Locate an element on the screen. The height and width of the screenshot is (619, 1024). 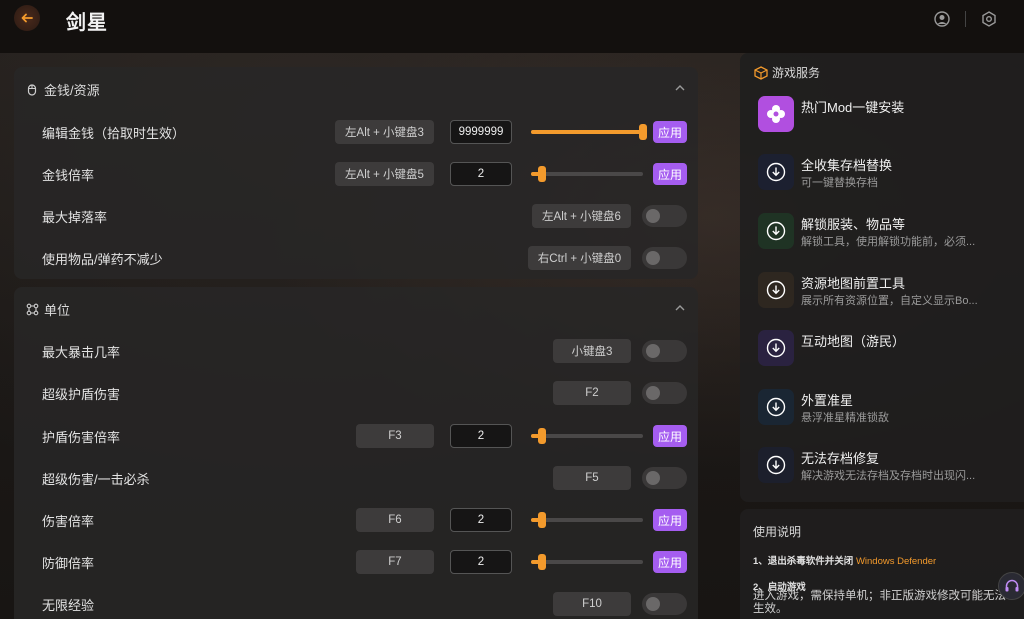
setting-row: 使用物品/弹药不减少 右Ctrl + 小键盘0 is located at coordinates (356, 258).